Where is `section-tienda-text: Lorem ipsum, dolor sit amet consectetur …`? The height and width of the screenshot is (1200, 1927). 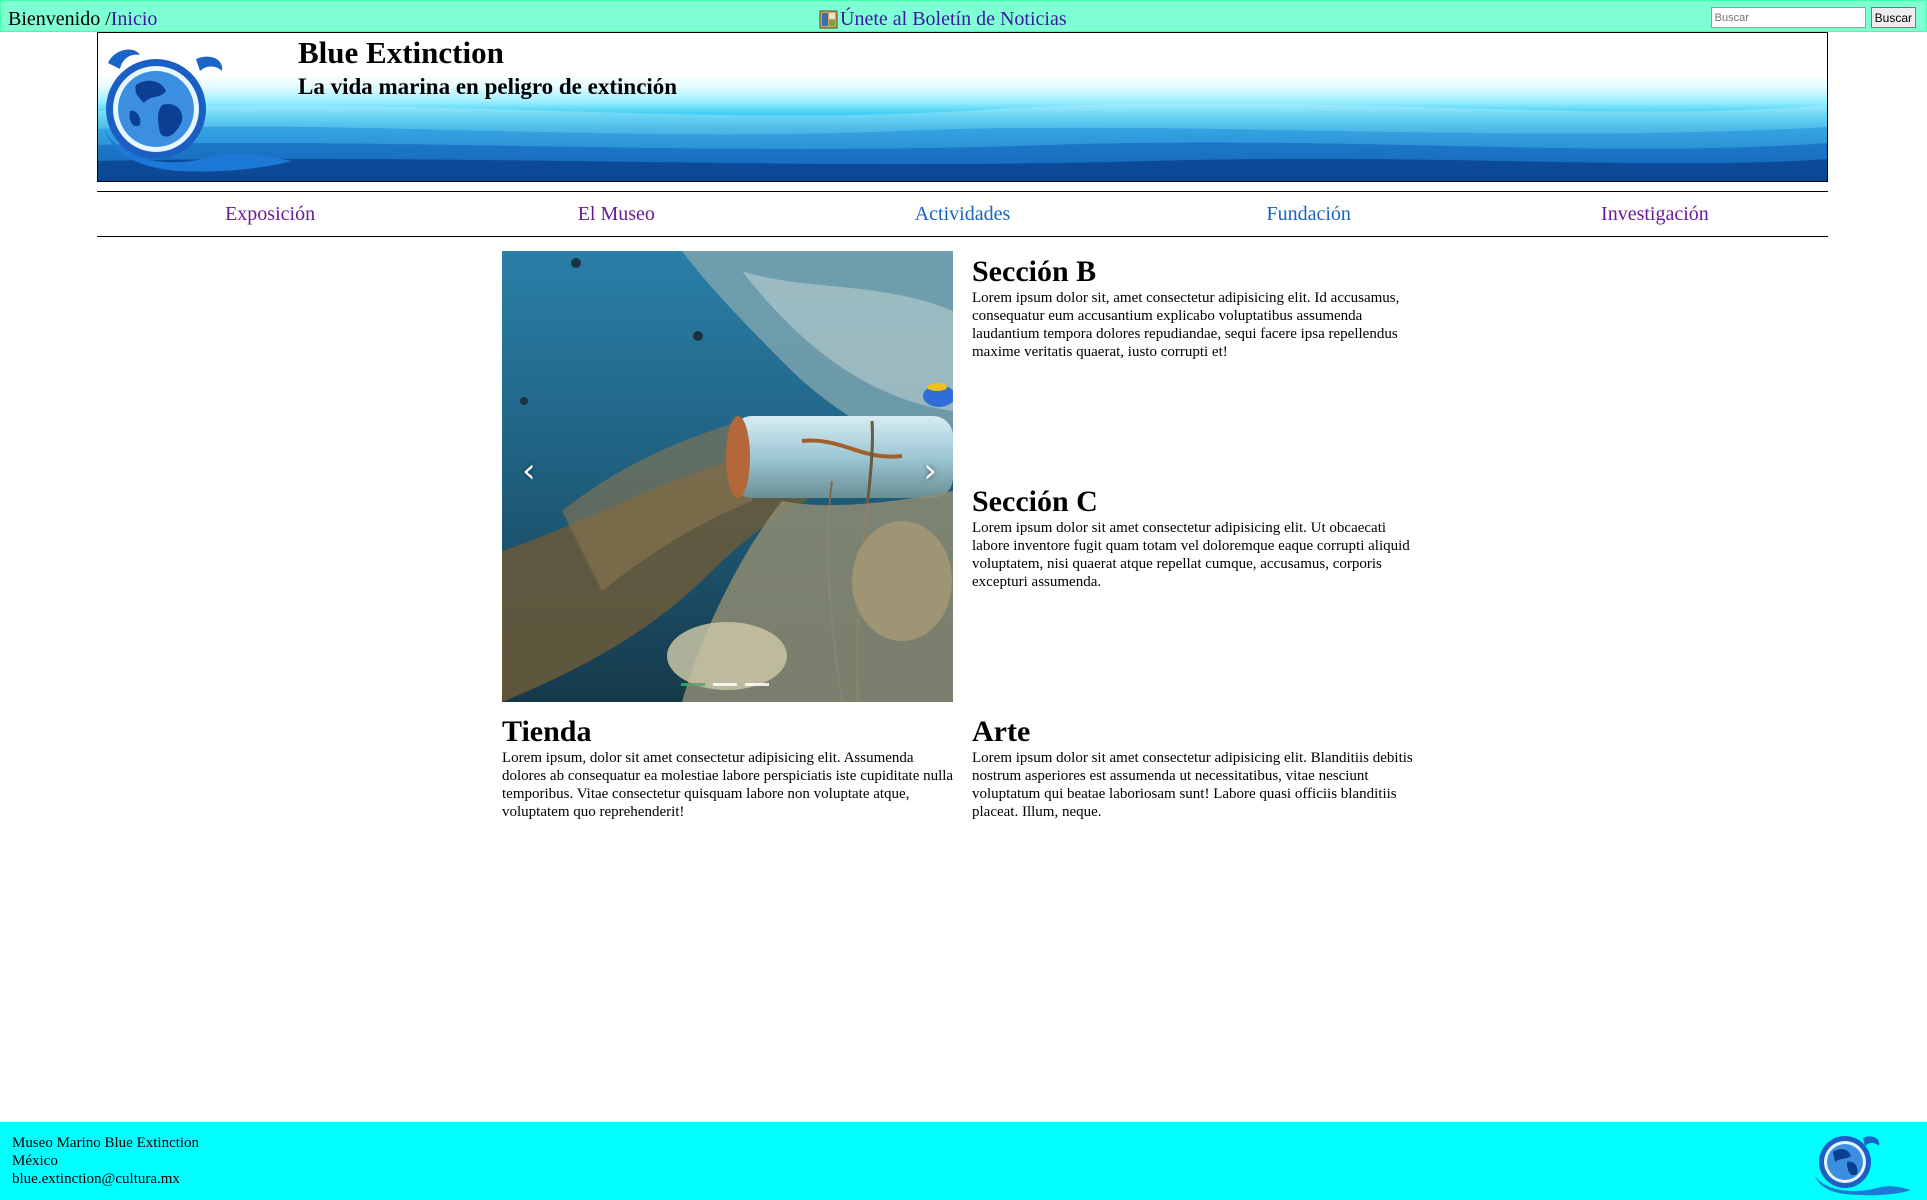
section-tienda-text: Lorem ipsum, dolor sit amet consectetur … is located at coordinates (728, 785).